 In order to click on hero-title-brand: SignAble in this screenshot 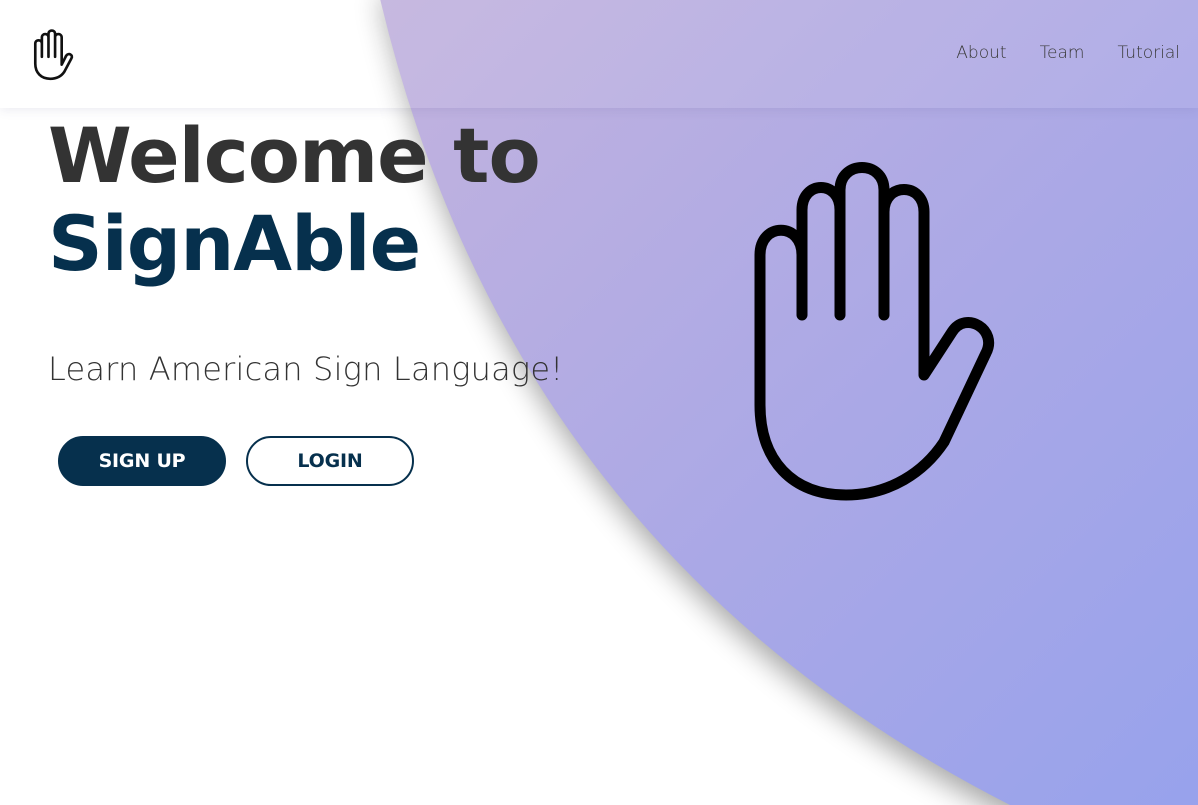, I will do `click(234, 243)`.